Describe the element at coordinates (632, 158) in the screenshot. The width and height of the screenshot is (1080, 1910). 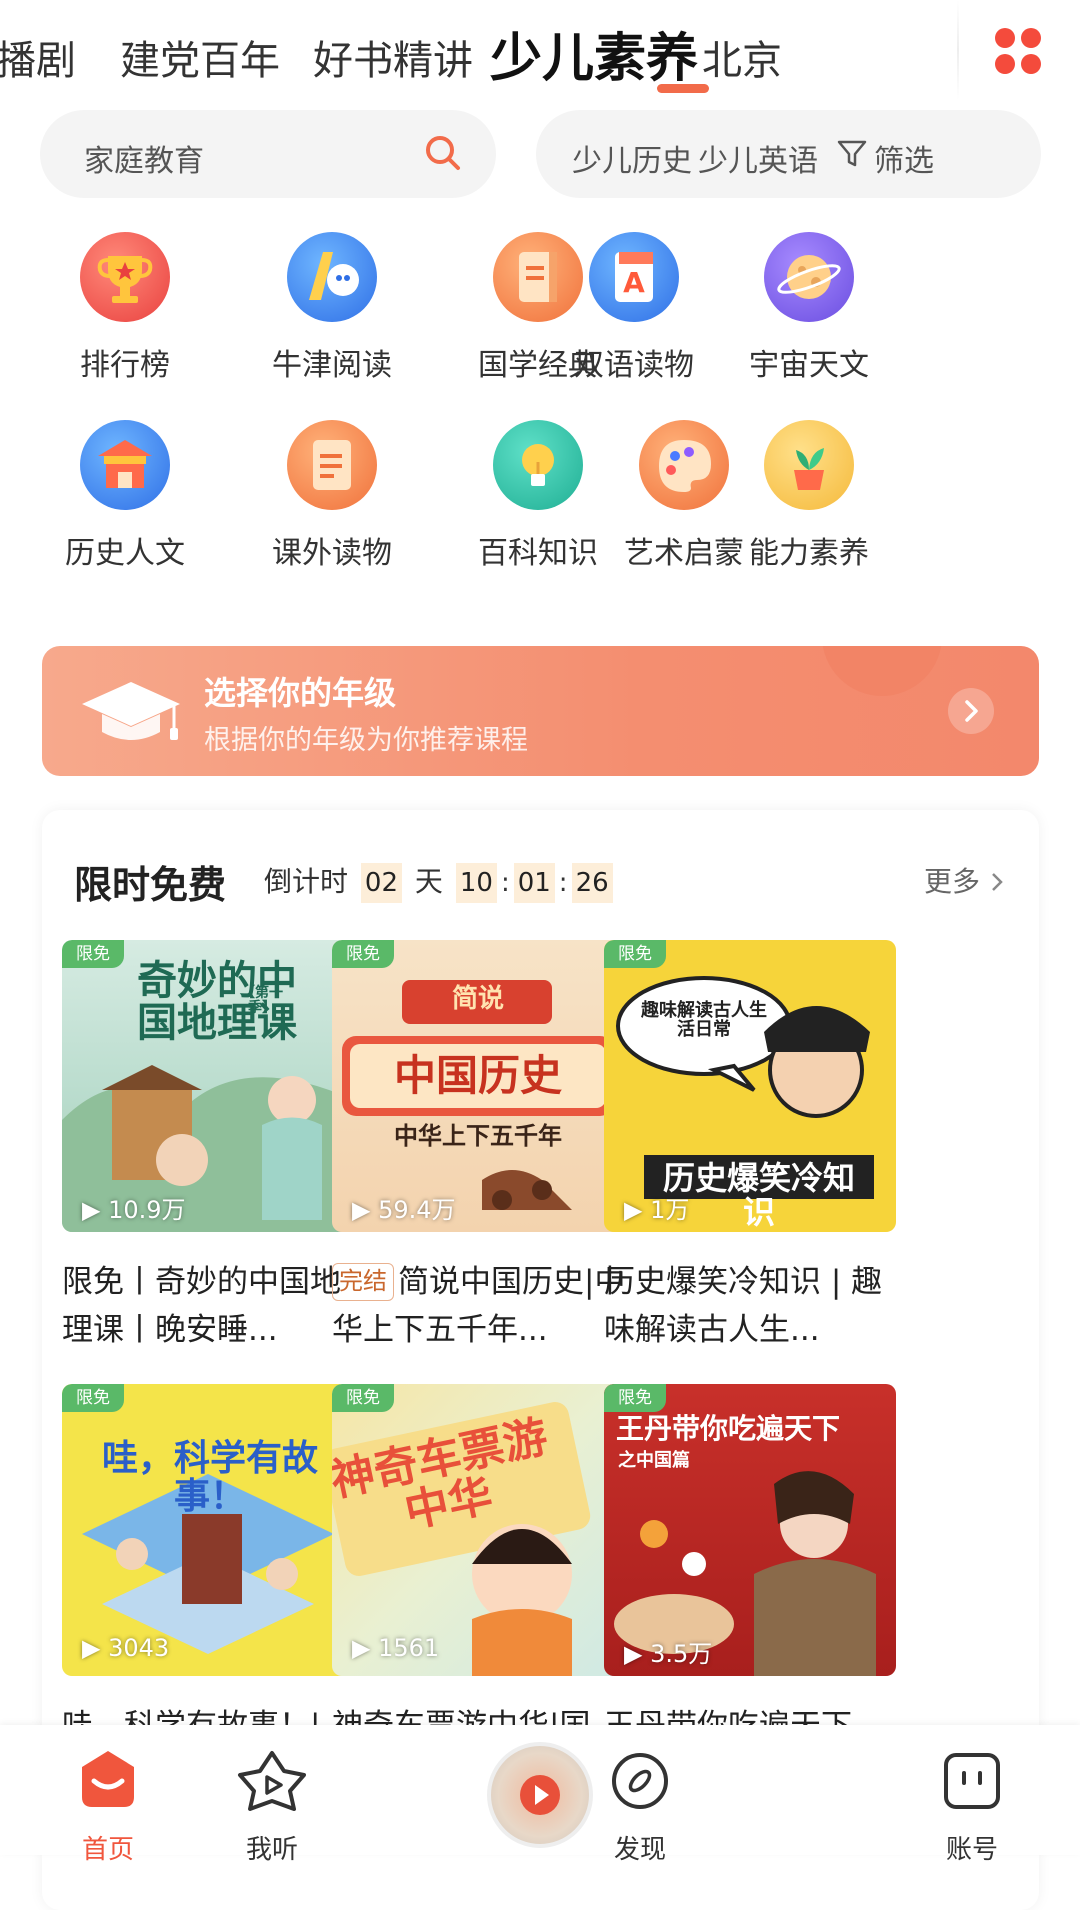
I see `quick-filter-kids-history: 少儿历史` at that location.